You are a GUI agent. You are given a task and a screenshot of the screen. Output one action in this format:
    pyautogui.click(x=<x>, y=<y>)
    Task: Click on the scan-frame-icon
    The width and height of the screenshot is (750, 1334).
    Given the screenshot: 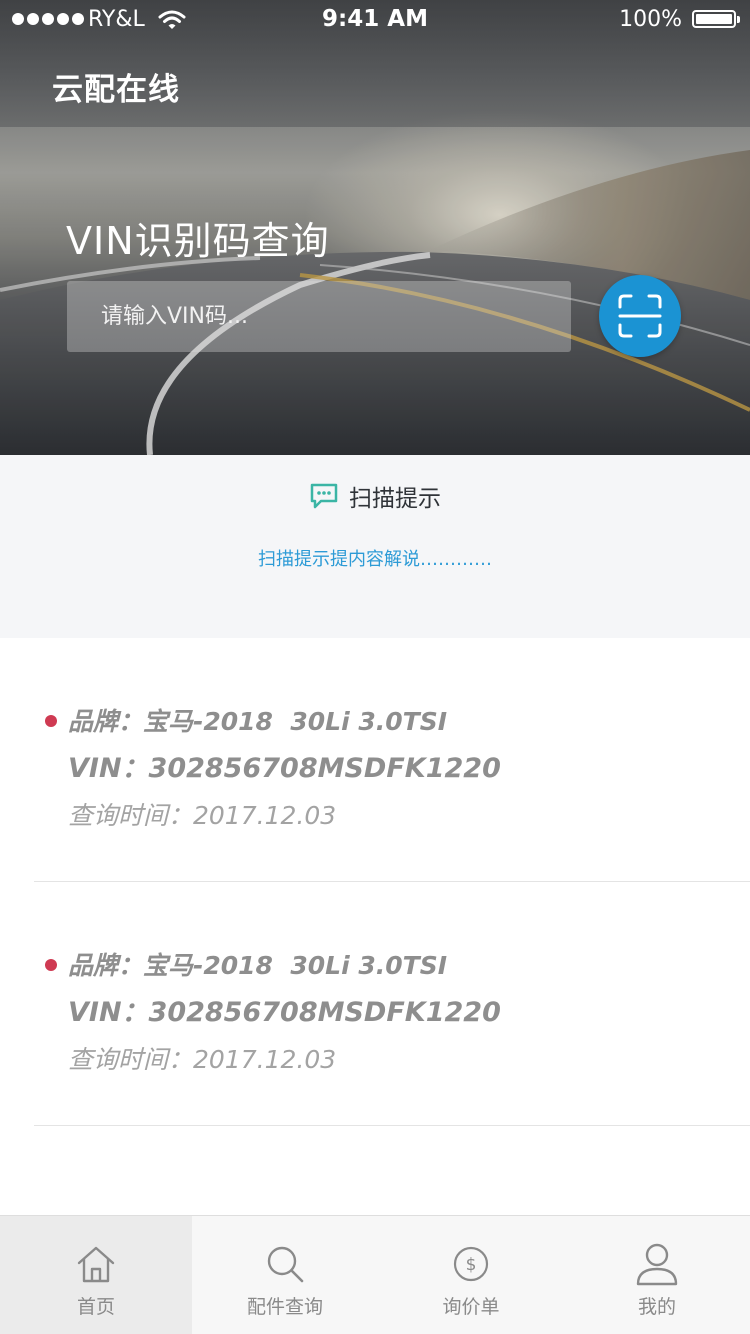 What is the action you would take?
    pyautogui.click(x=640, y=316)
    